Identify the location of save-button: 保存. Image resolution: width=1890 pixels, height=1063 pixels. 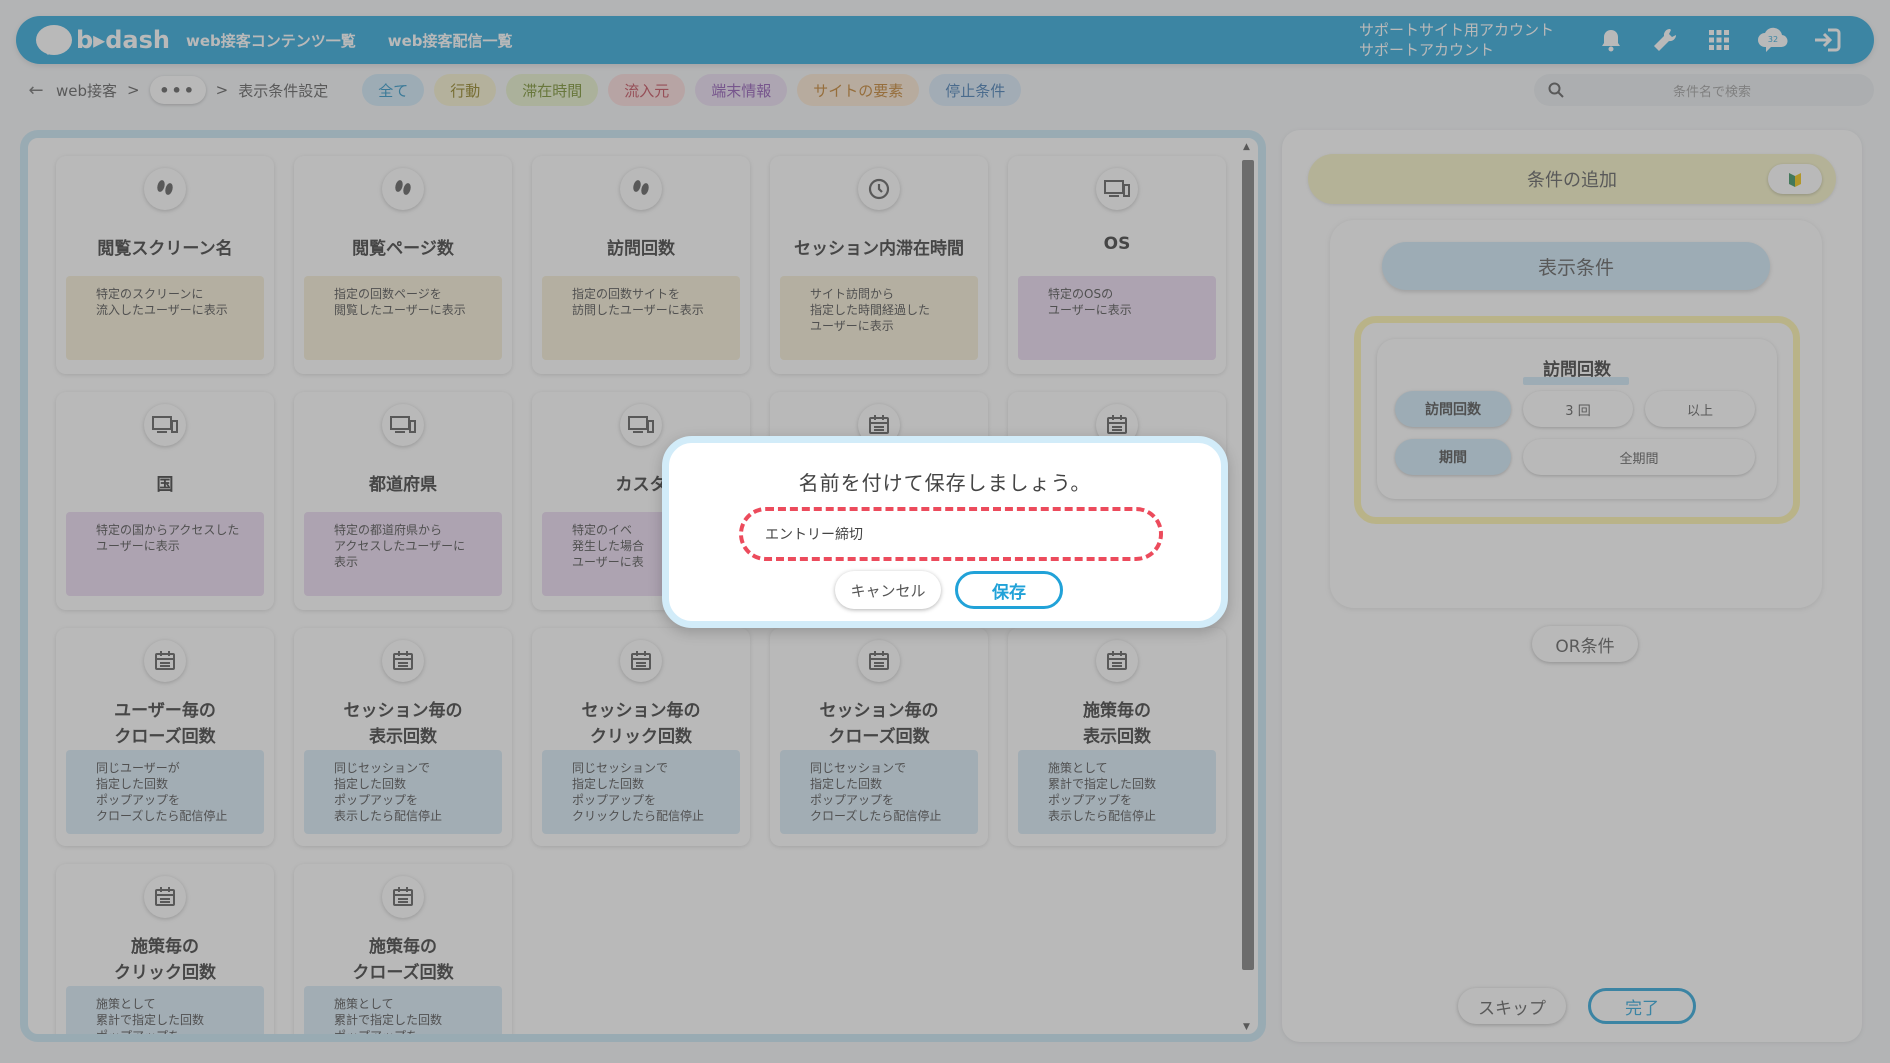
(1009, 590).